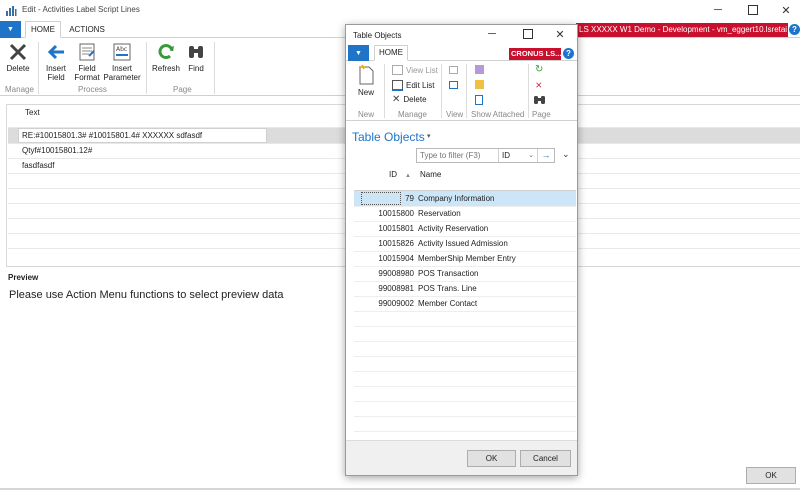 This screenshot has height=490, width=800. What do you see at coordinates (87, 62) in the screenshot?
I see `field-format-button: Field Format` at bounding box center [87, 62].